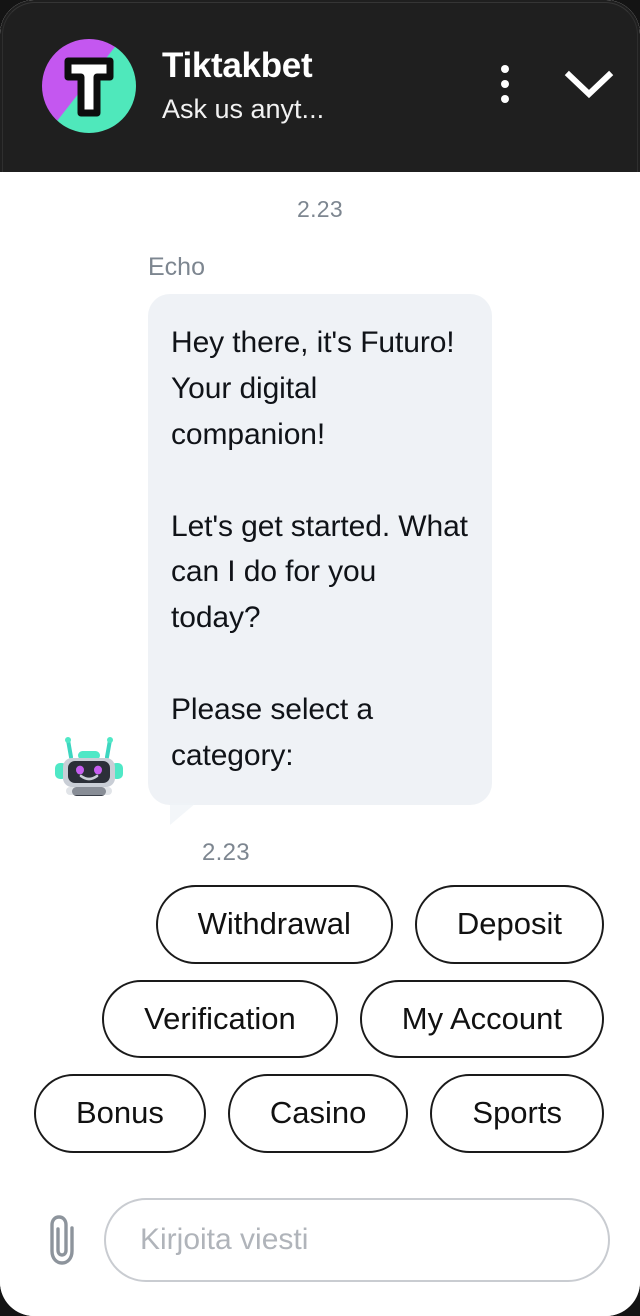 The height and width of the screenshot is (1316, 640). Describe the element at coordinates (353, 1019) in the screenshot. I see `quick-reply-row: Verification My Account` at that location.